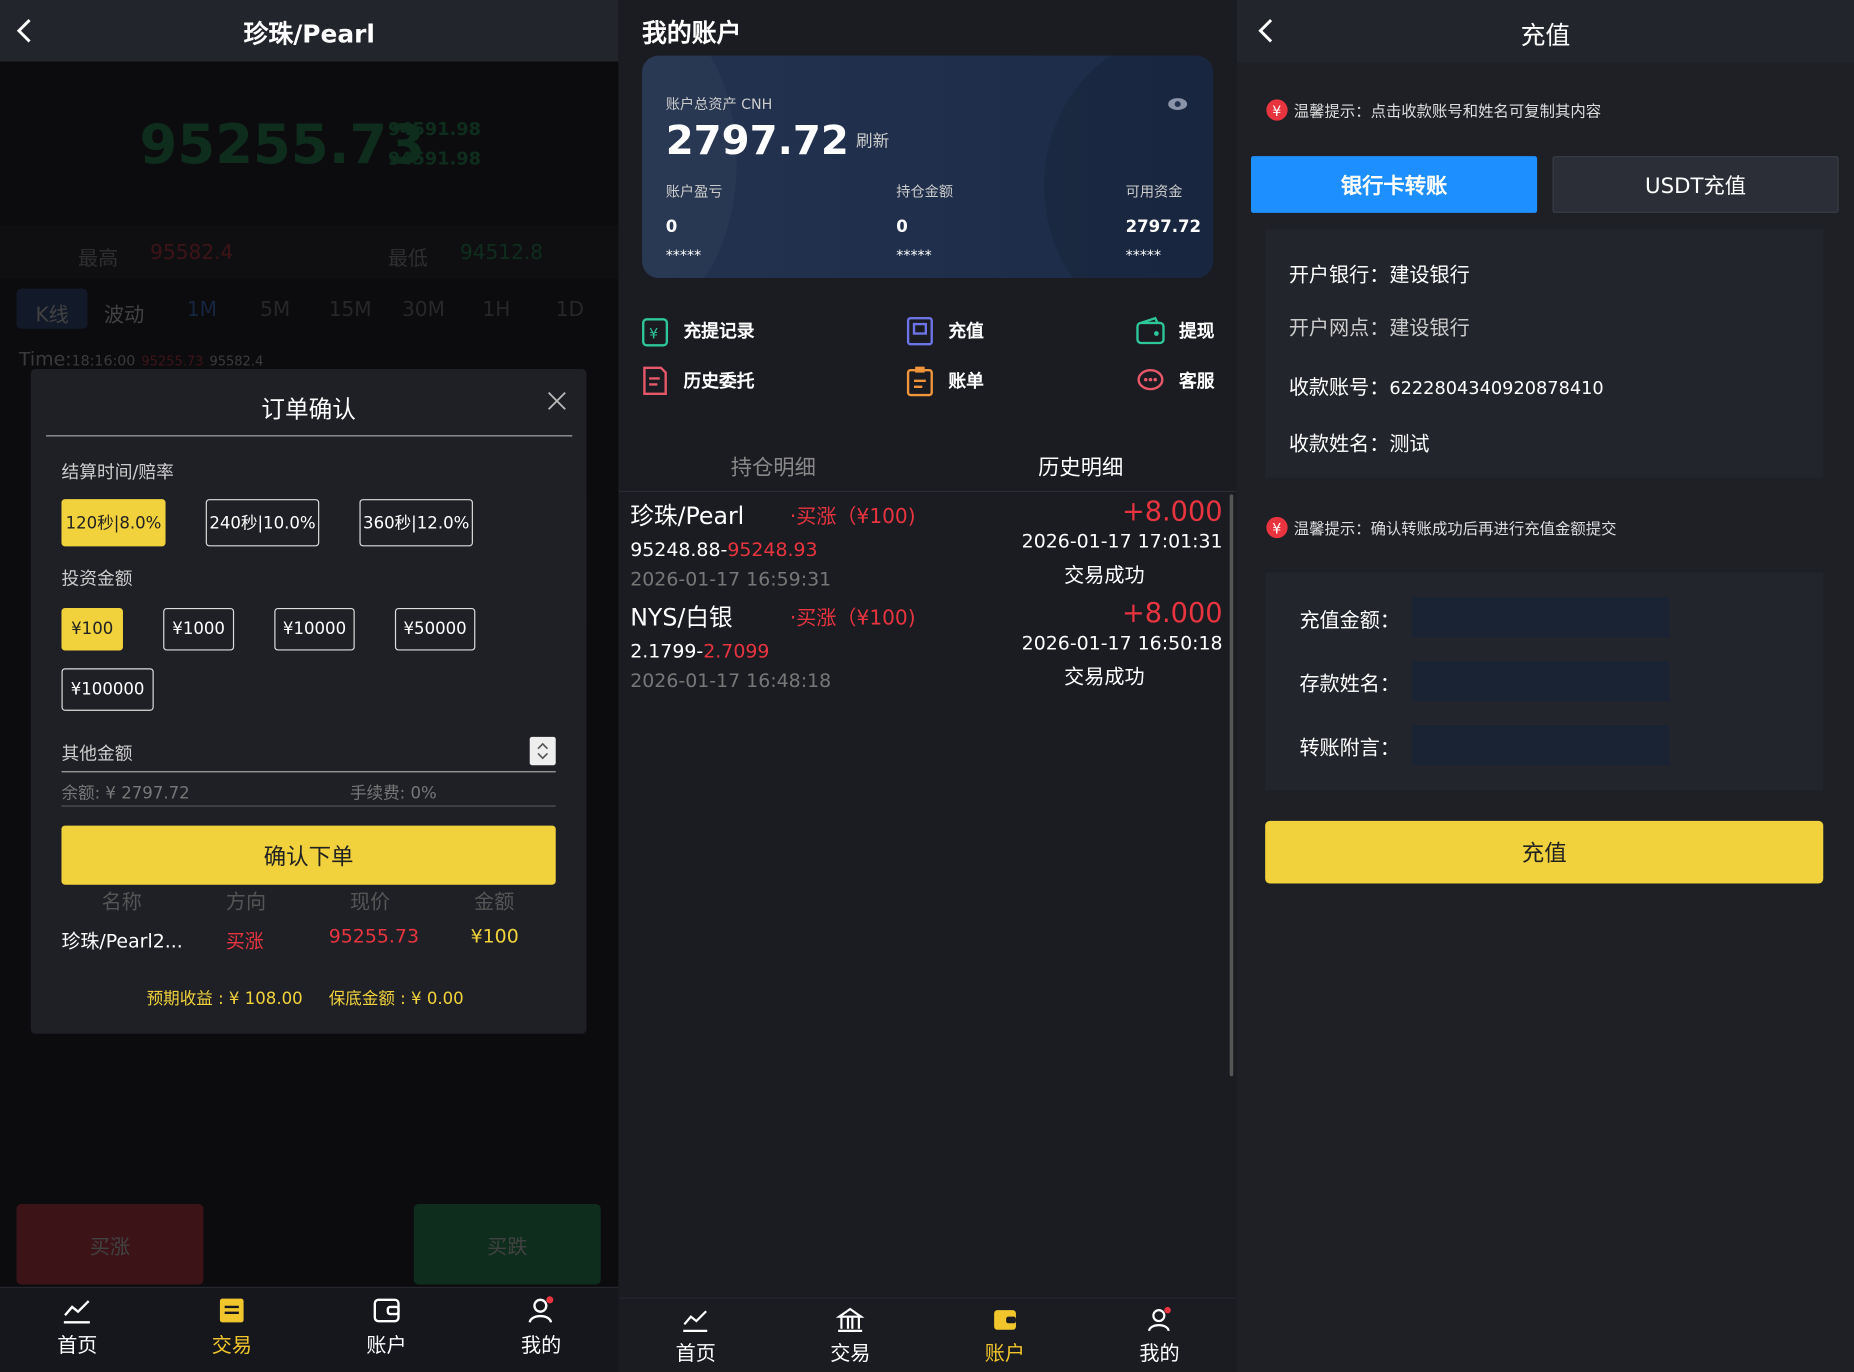 The height and width of the screenshot is (1372, 1854). Describe the element at coordinates (1446, 385) in the screenshot. I see `account-row: 收款账号：6222804340920878410` at that location.